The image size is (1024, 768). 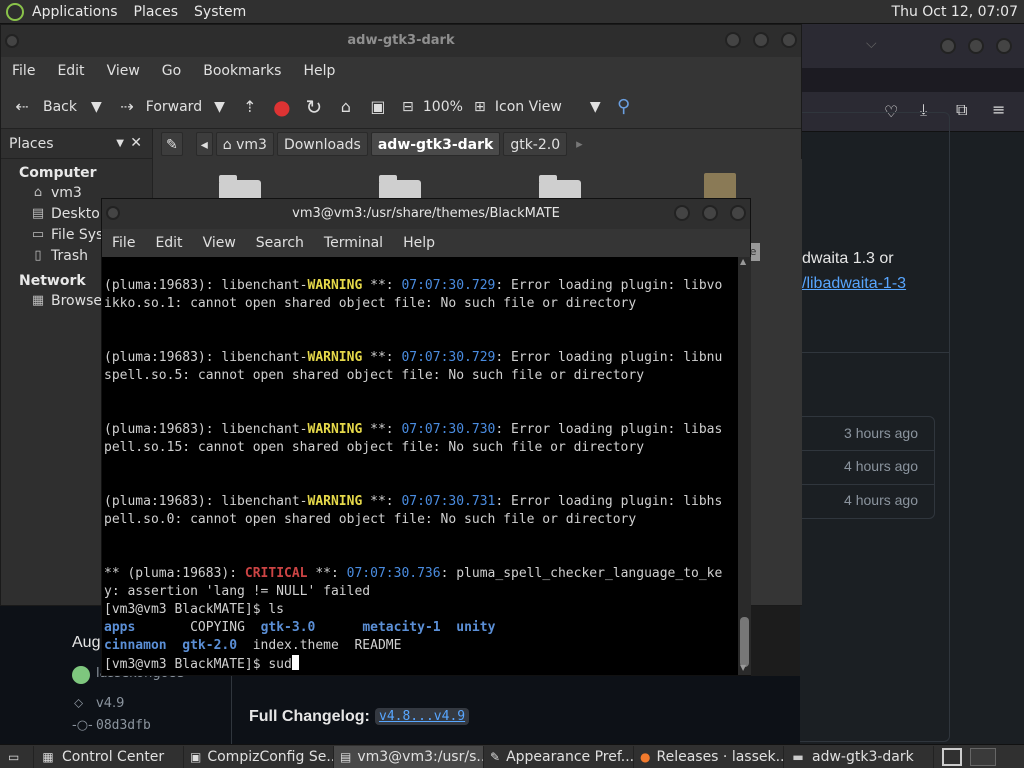 What do you see at coordinates (219, 107) in the screenshot?
I see `forward-history-dropdown: ▼` at bounding box center [219, 107].